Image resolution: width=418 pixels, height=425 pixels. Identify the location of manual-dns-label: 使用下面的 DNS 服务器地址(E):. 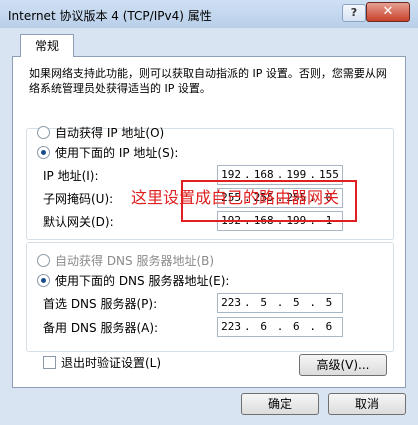
(142, 281).